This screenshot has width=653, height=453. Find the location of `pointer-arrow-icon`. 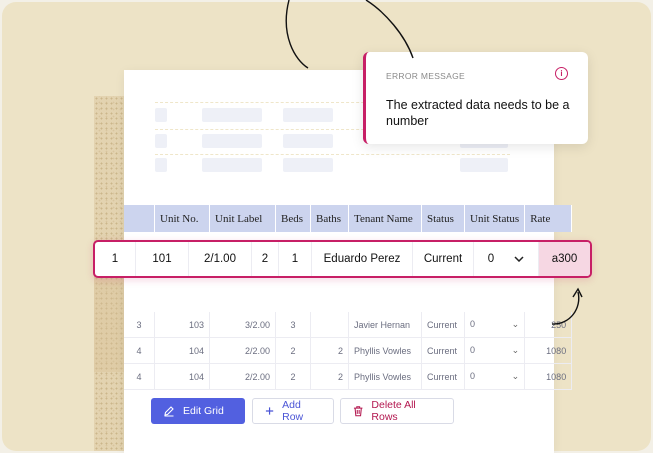

pointer-arrow-icon is located at coordinates (565, 308).